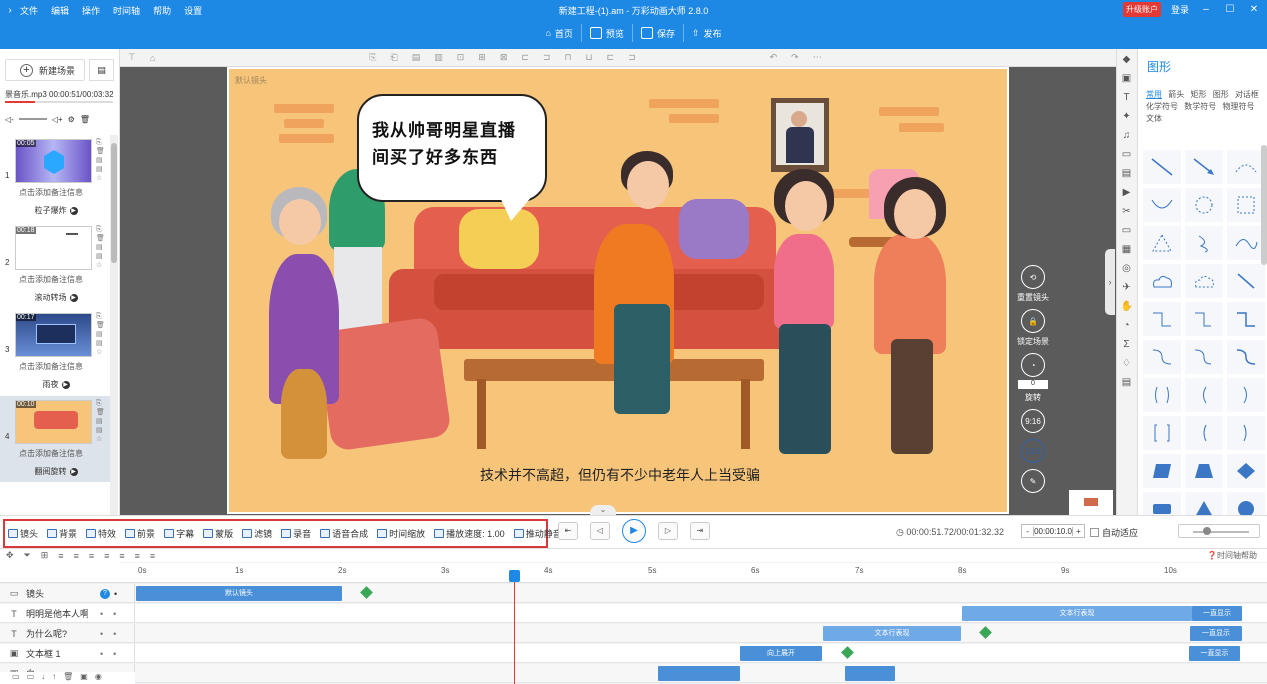 This screenshot has width=1267, height=684. I want to click on copy-icon: ⎘, so click(101, 142).